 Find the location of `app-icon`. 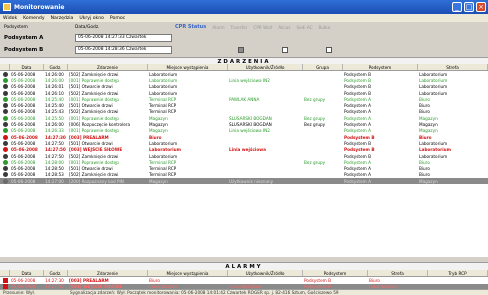

app-icon is located at coordinates (7, 7).